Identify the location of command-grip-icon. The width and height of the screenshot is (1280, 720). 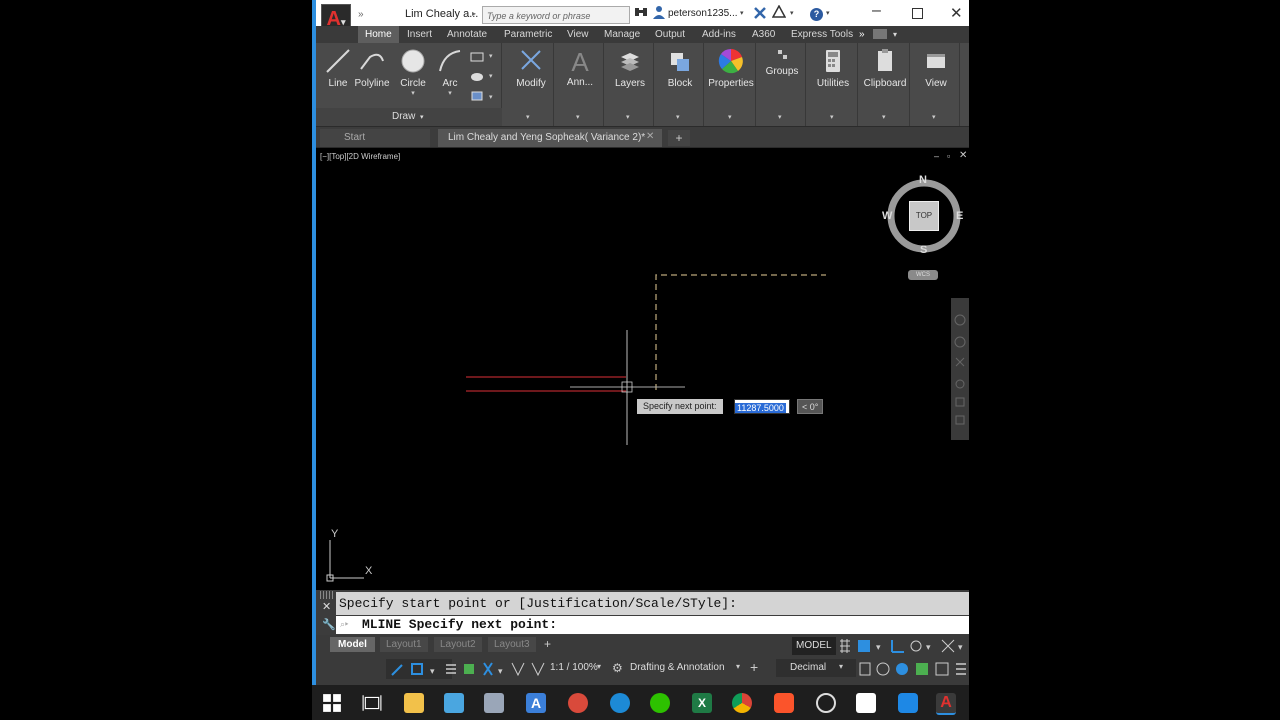
(327, 595).